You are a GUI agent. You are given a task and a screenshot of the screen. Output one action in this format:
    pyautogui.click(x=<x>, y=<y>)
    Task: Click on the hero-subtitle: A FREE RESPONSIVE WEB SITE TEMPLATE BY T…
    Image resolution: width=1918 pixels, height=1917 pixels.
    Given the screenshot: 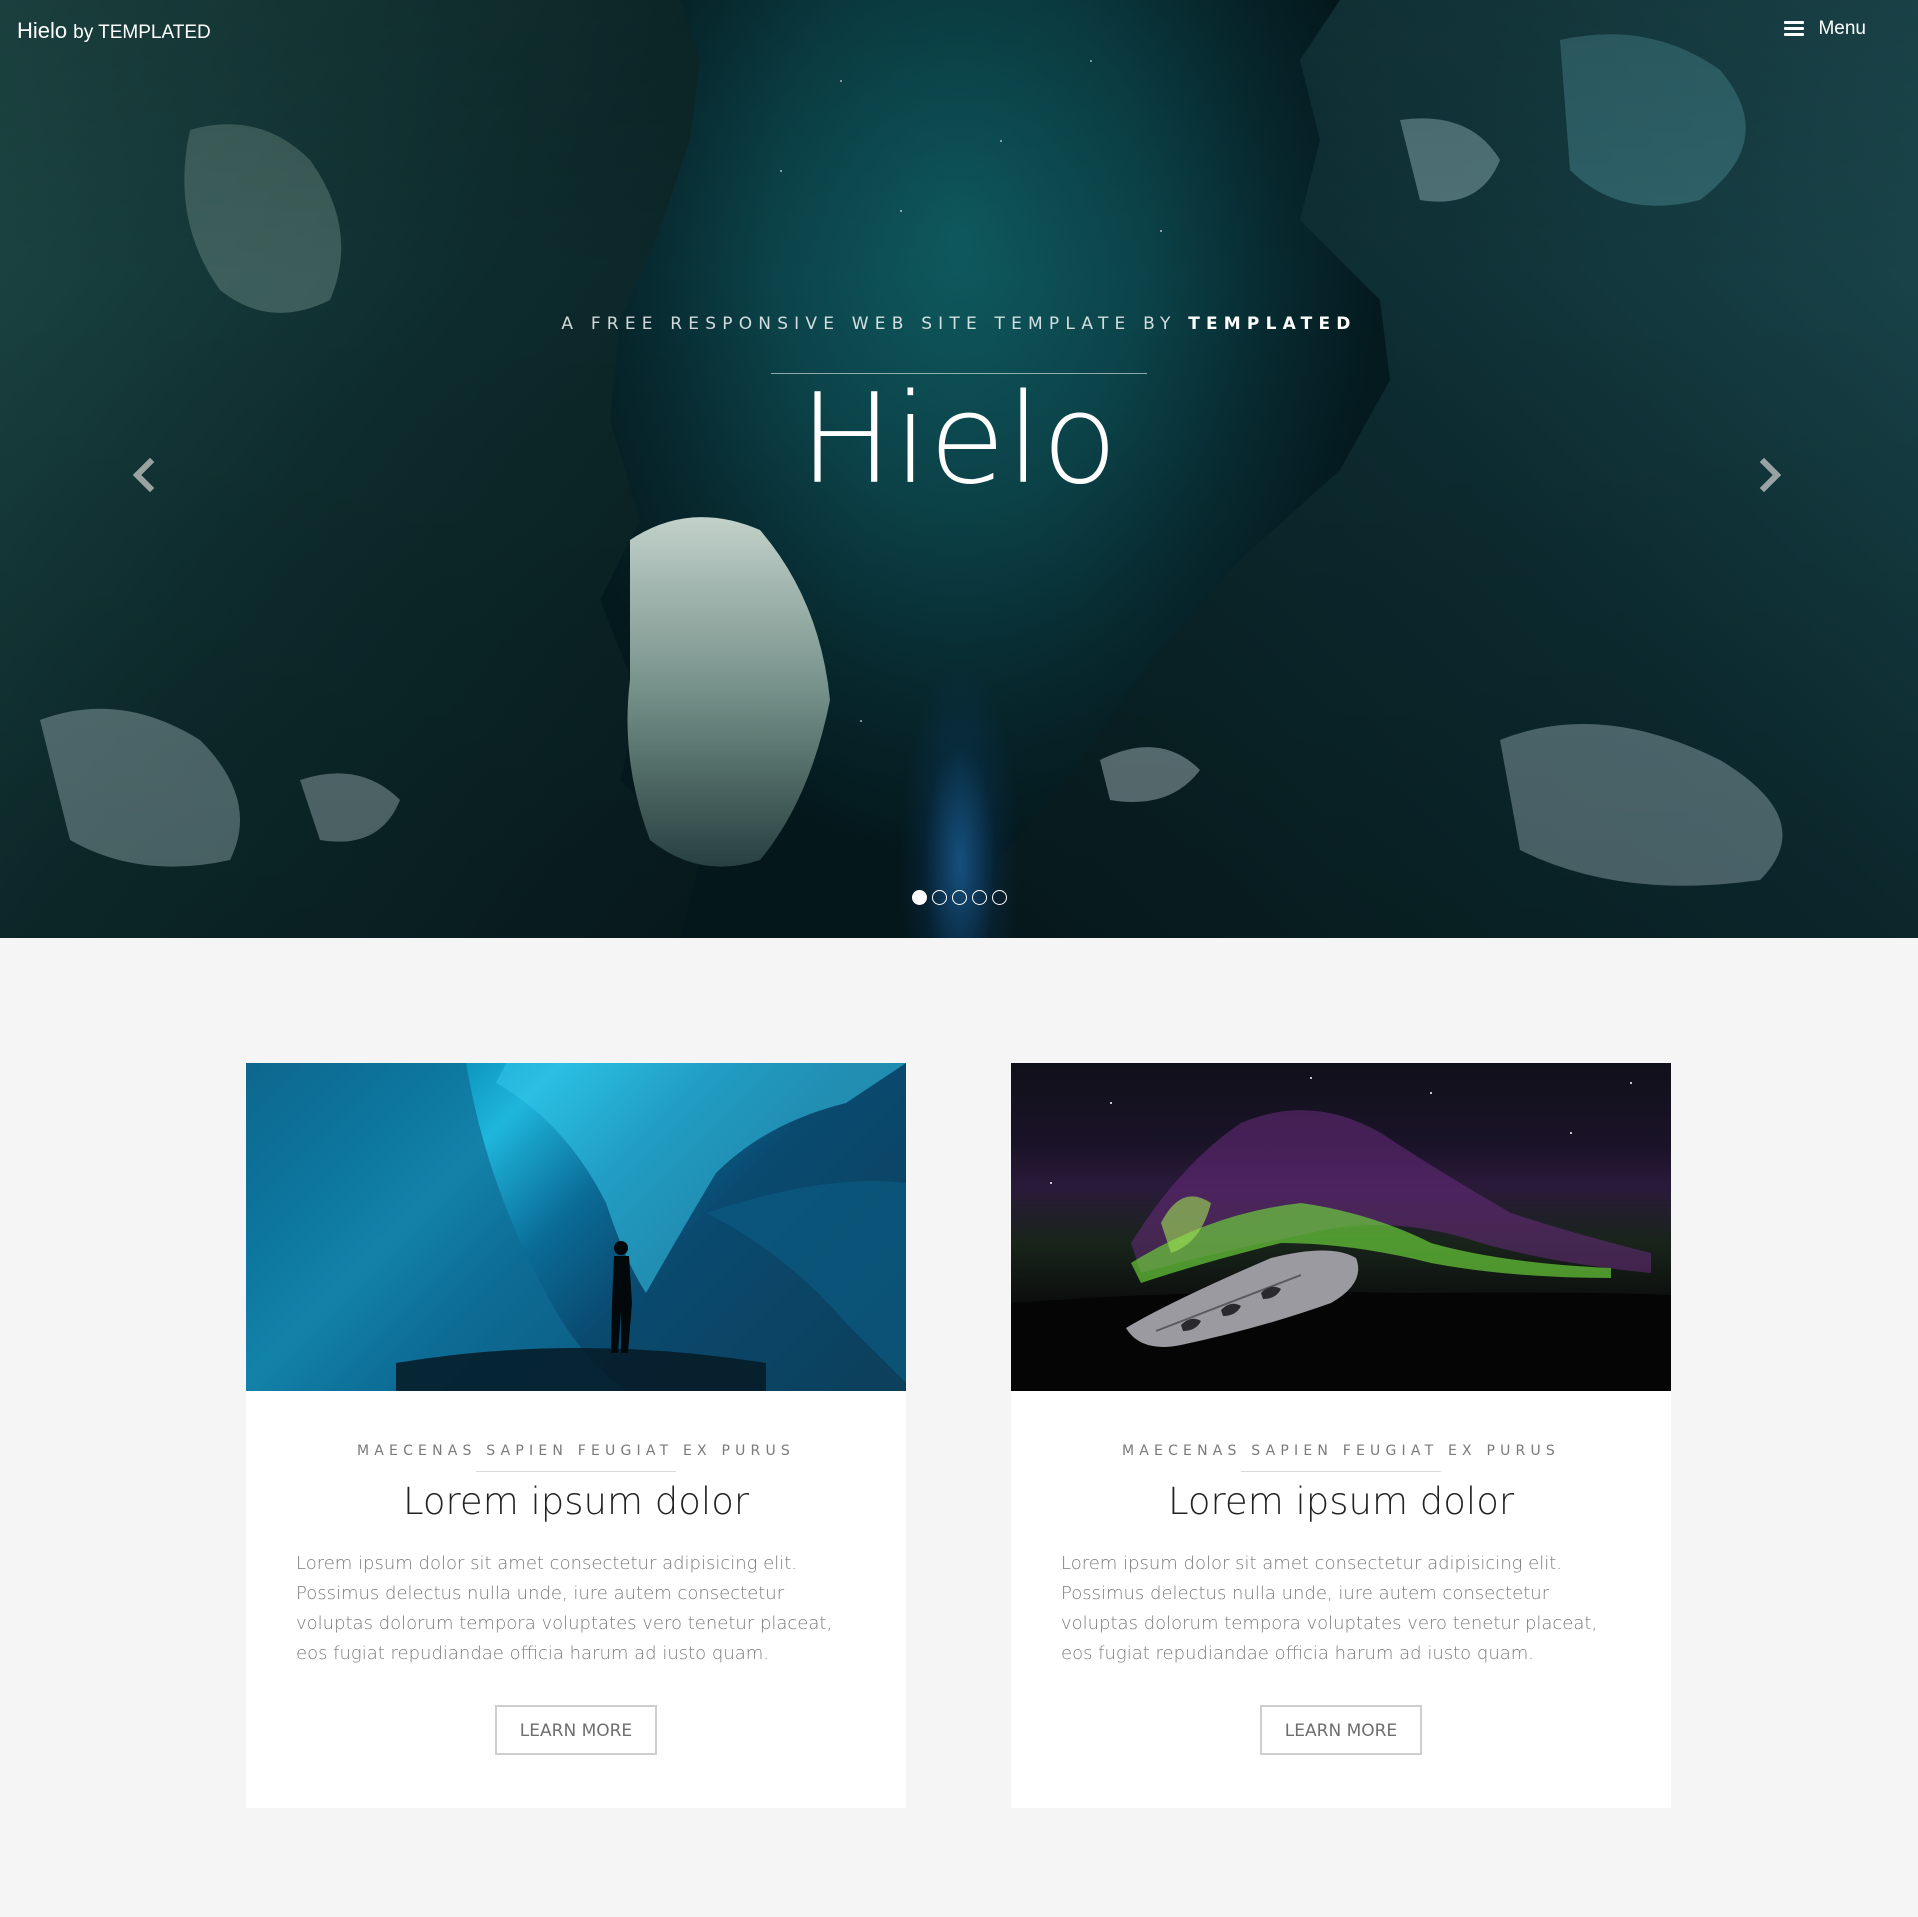 What is the action you would take?
    pyautogui.click(x=959, y=324)
    